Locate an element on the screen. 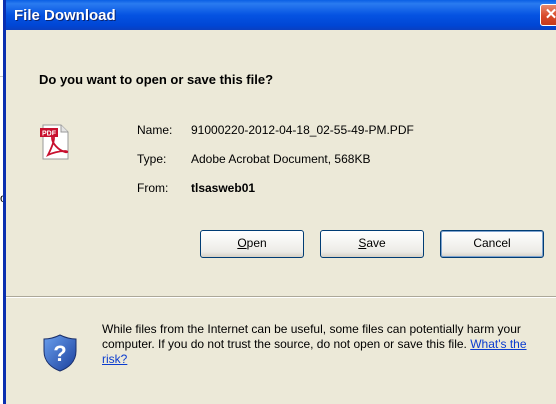  cancel-button-label: Cancel is located at coordinates (492, 243).